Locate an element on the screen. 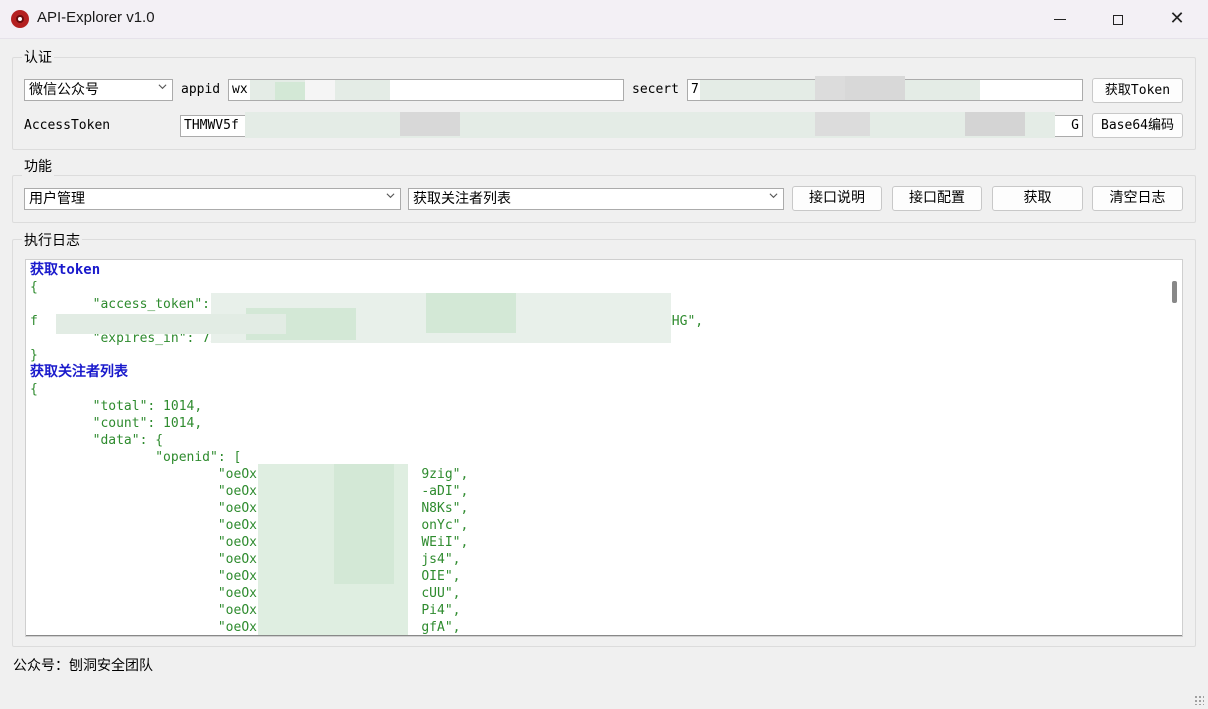 Image resolution: width=1208 pixels, height=709 pixels. window-title: API-Explorer v1.0 is located at coordinates (96, 17).